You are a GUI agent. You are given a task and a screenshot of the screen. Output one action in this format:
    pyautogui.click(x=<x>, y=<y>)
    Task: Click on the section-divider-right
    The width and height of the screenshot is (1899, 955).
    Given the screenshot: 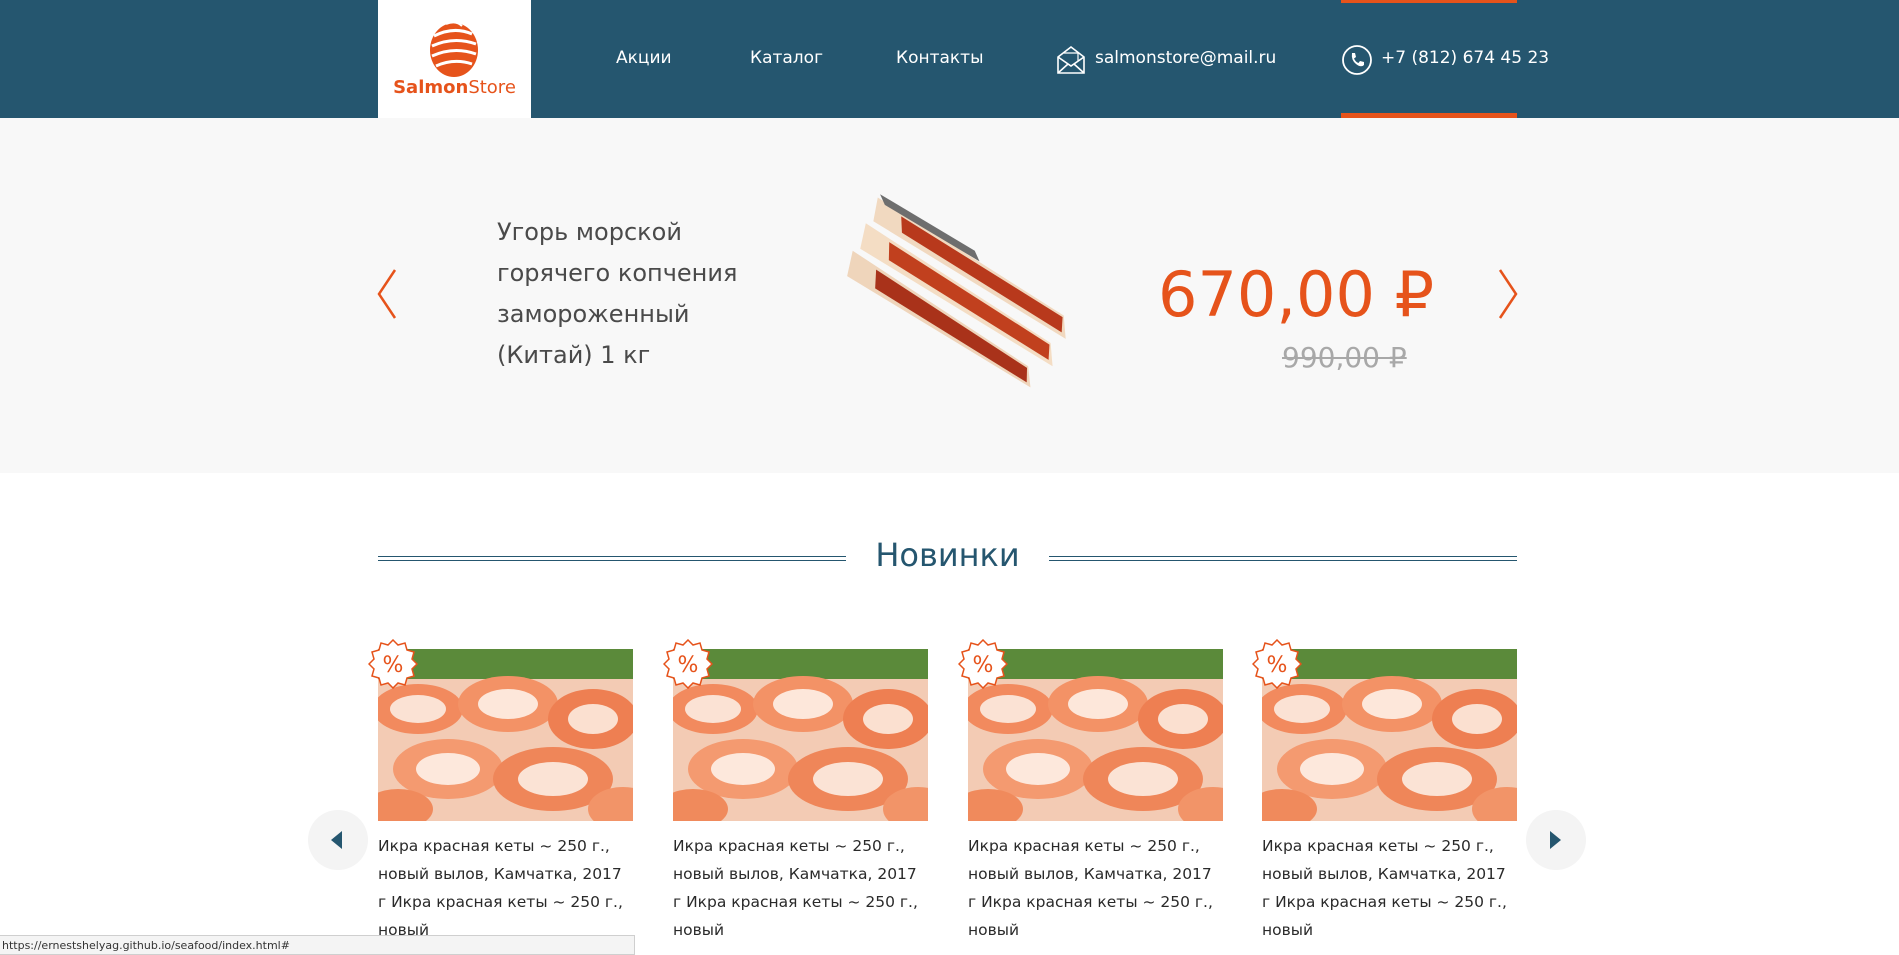 What is the action you would take?
    pyautogui.click(x=1283, y=558)
    